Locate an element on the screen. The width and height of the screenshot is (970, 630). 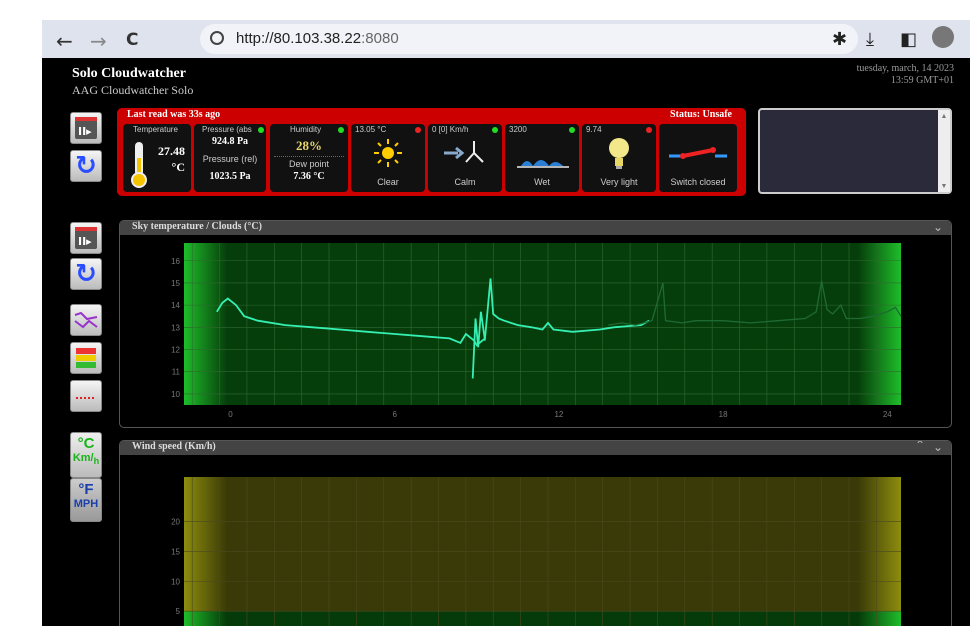
url-scheme: http:// is located at coordinates (255, 38).